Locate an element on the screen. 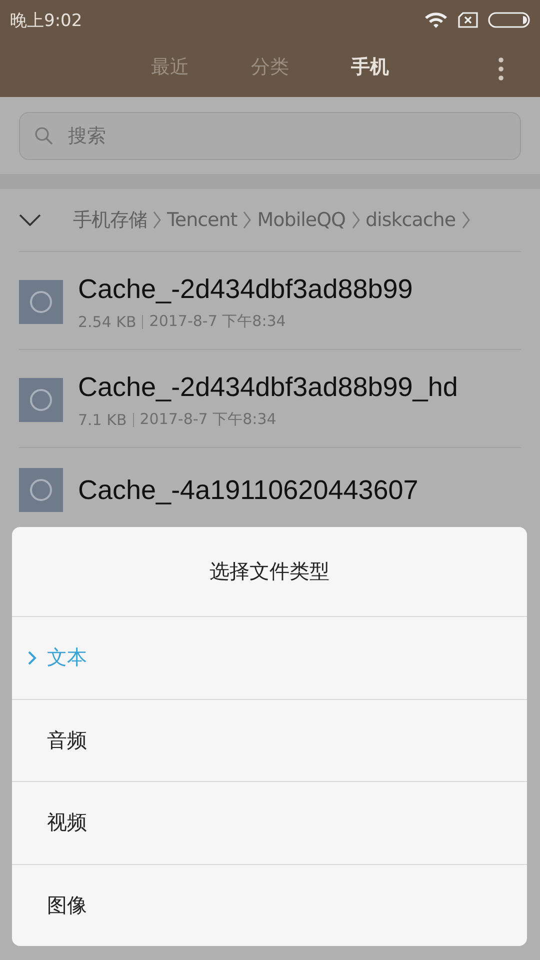 The image size is (540, 960). breadcrumb-item: diskcache is located at coordinates (411, 220).